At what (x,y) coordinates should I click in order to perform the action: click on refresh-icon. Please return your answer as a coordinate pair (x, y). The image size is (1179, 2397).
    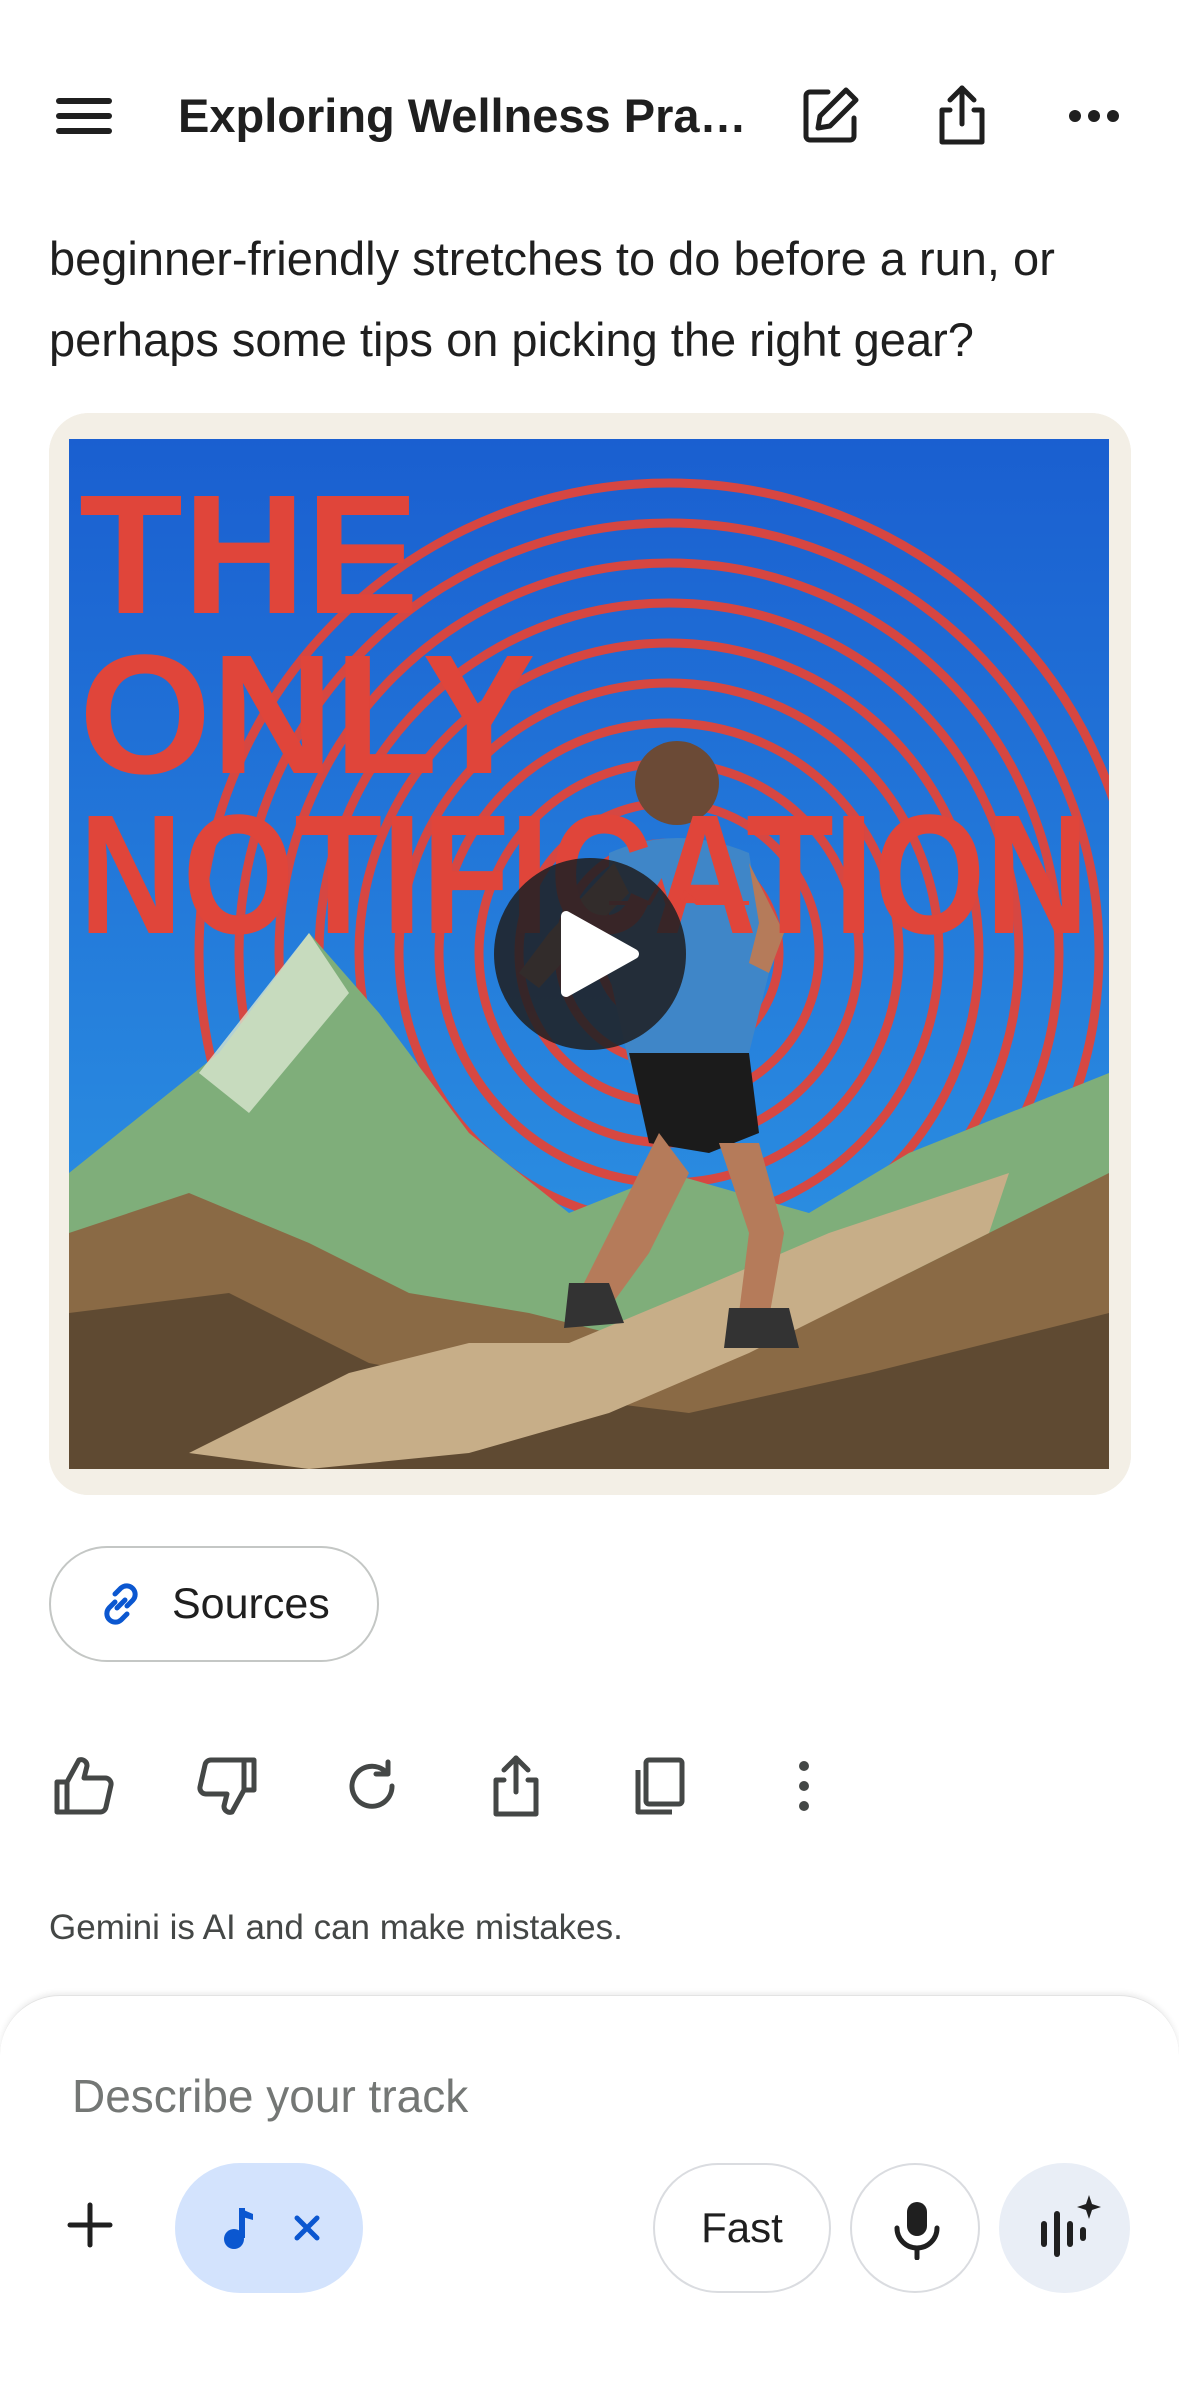
    Looking at the image, I should click on (372, 1786).